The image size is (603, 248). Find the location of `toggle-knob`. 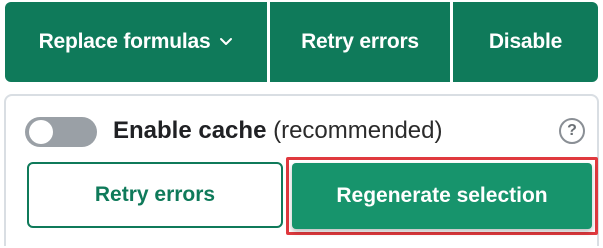

toggle-knob is located at coordinates (41, 132).